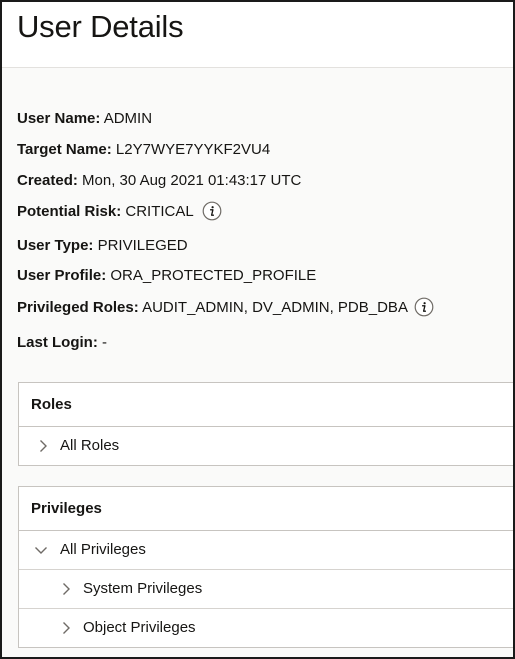 This screenshot has width=515, height=659. Describe the element at coordinates (266, 628) in the screenshot. I see `tree-item-object-privileges: Object Privileges` at that location.